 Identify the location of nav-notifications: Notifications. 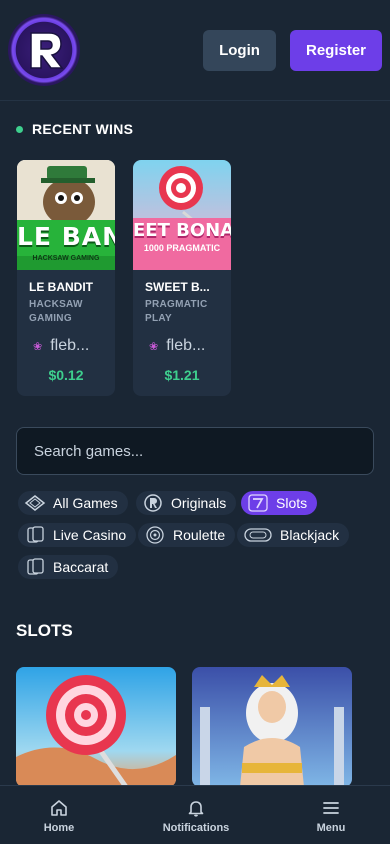
(196, 815).